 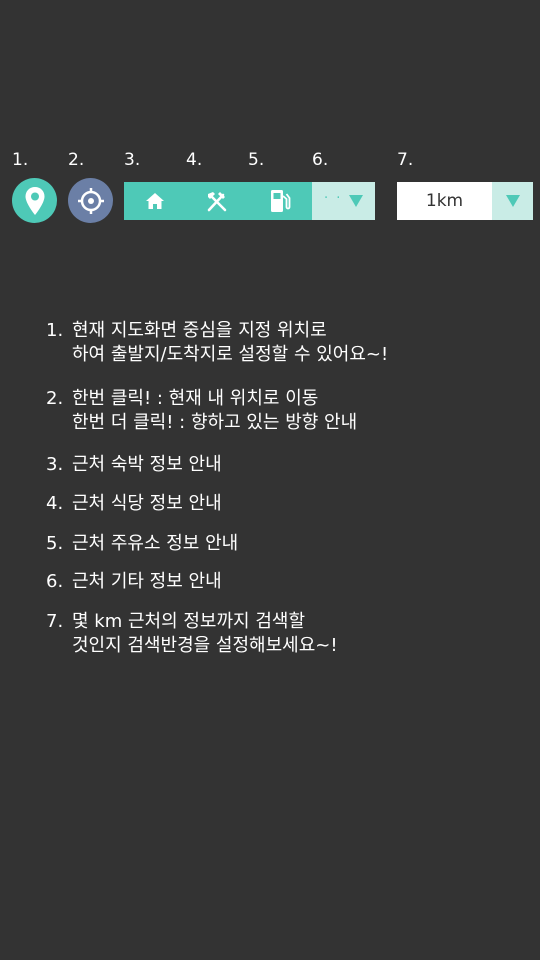 I want to click on description-line: 몇 km 근처의 정보까지 검색할, so click(x=189, y=621).